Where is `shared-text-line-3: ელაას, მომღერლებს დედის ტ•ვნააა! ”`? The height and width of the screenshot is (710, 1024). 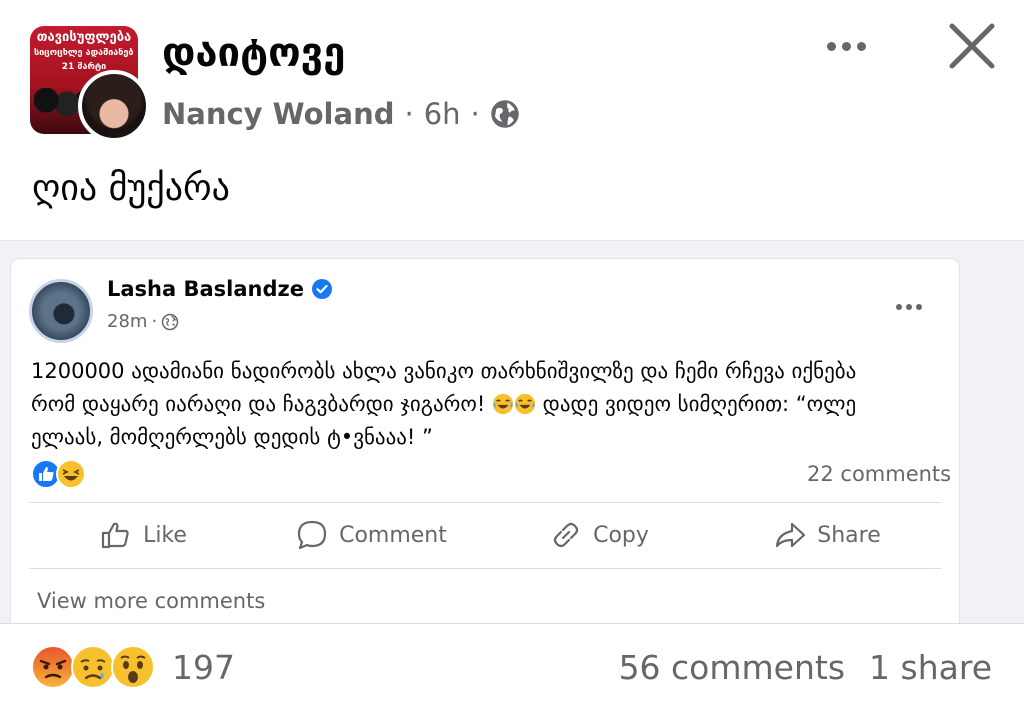
shared-text-line-3: ელაას, მომღერლებს დედის ტ•ვნააა! ” is located at coordinates (232, 437).